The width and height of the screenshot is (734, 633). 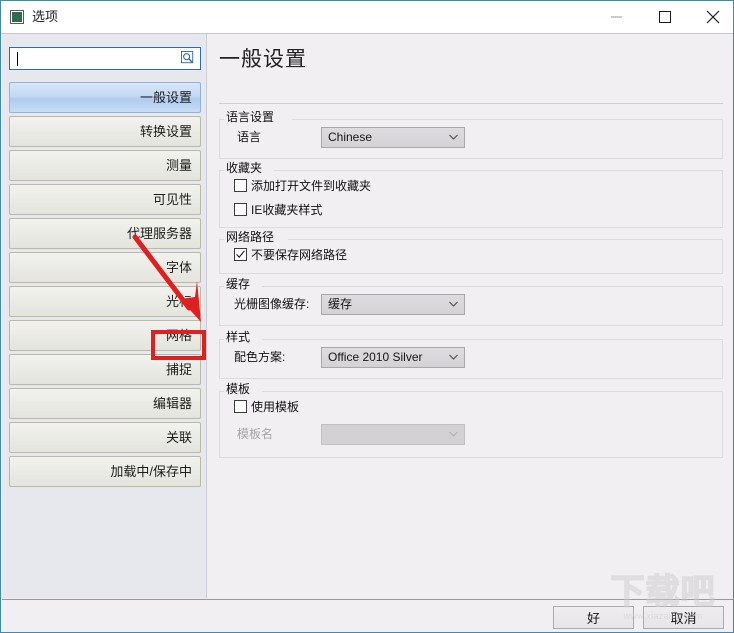 I want to click on cancel-button: 取消, so click(x=683, y=617).